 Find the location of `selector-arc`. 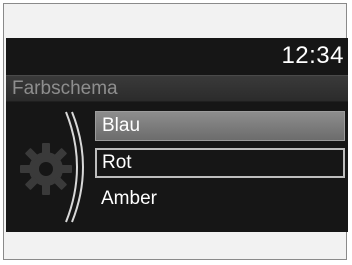

selector-arc is located at coordinates (74, 167).